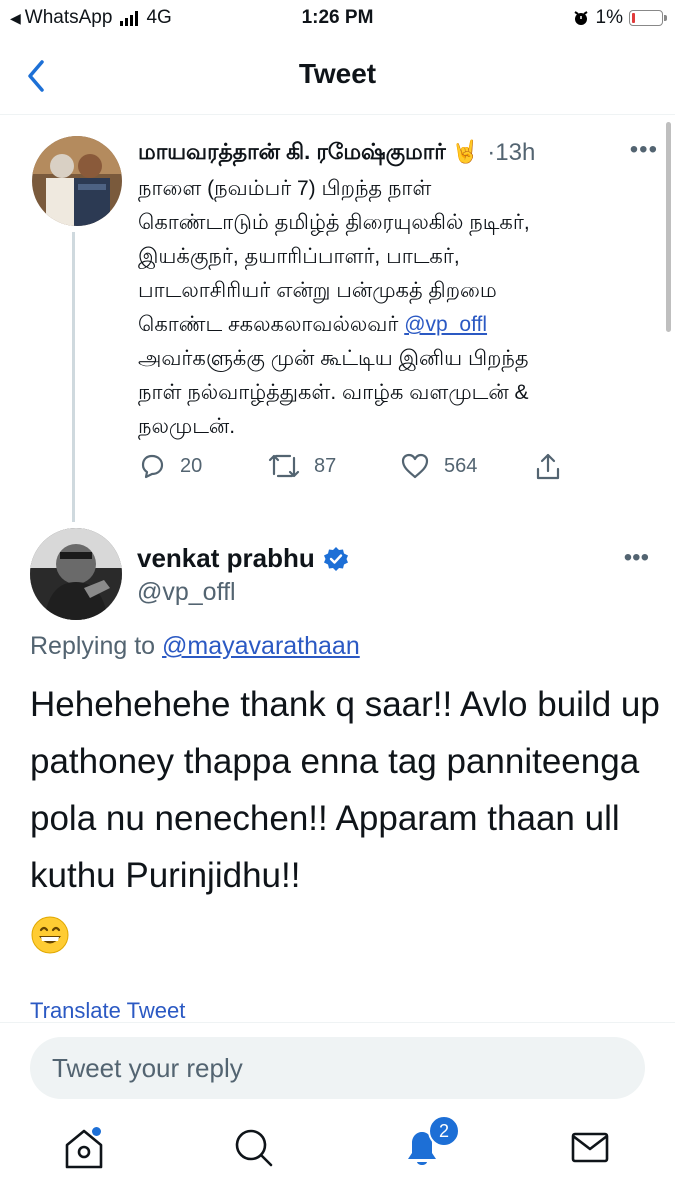 The image size is (675, 1200). I want to click on retweet-button: 87, so click(302, 466).